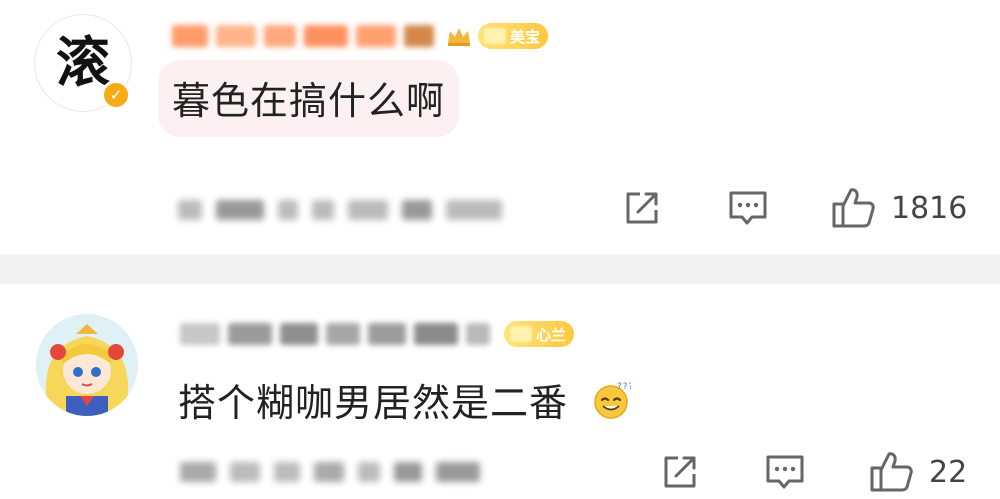 This screenshot has height=499, width=1000. I want to click on avatar, so click(87, 365).